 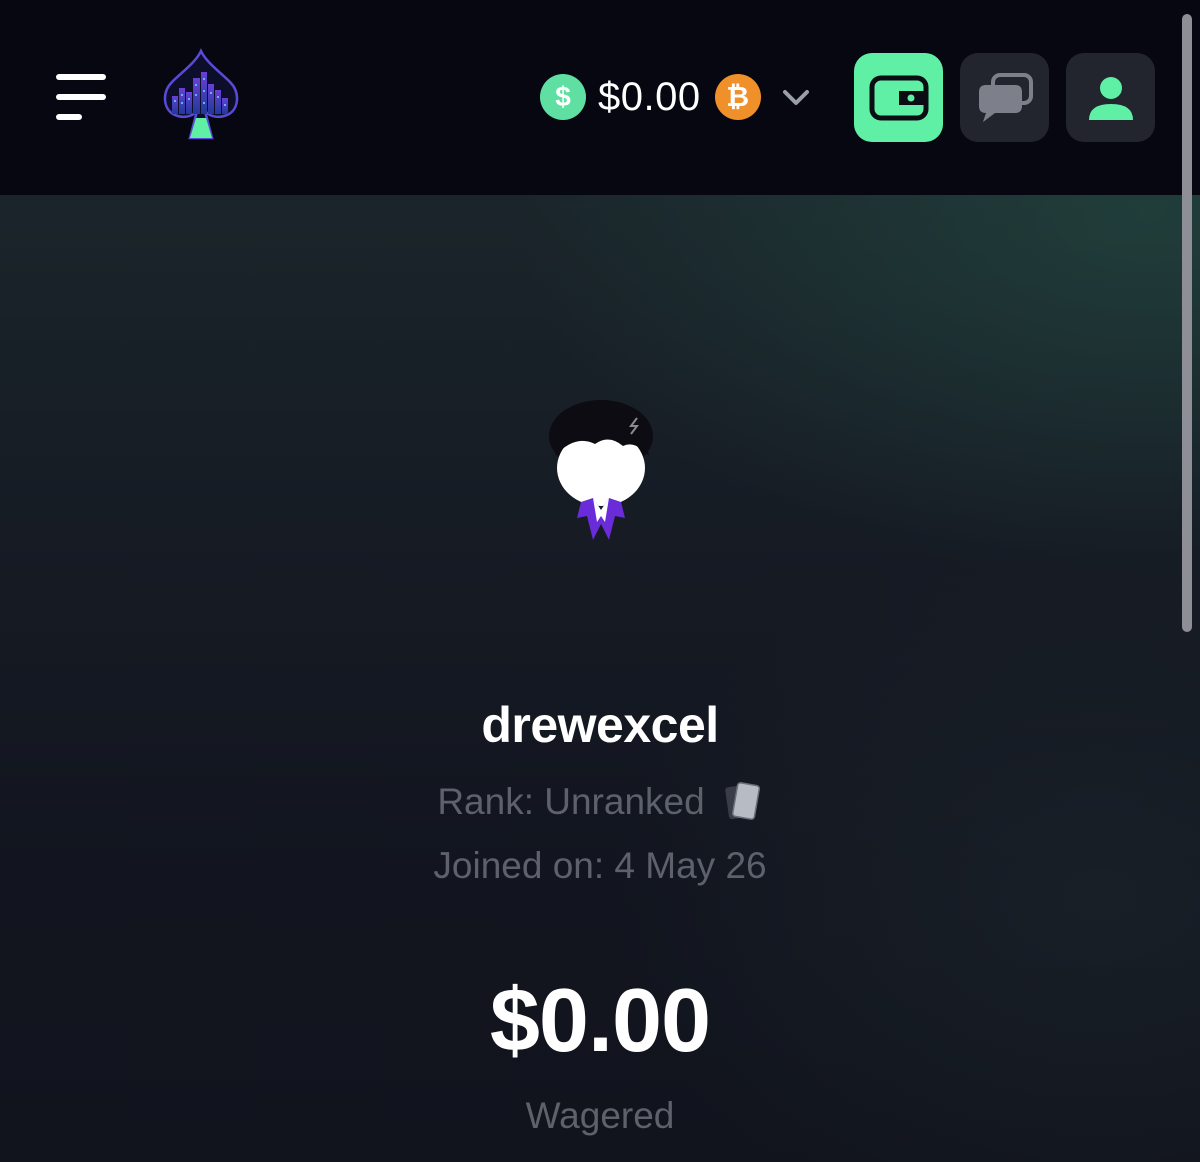 I want to click on balance-selector: $ $0.00 ₿, so click(x=676, y=97).